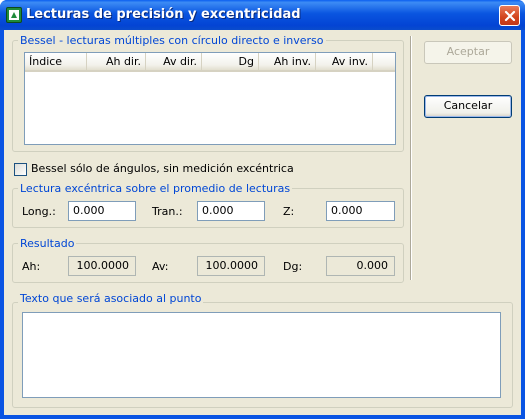 The image size is (525, 419). What do you see at coordinates (411, 158) in the screenshot?
I see `vertical-separator` at bounding box center [411, 158].